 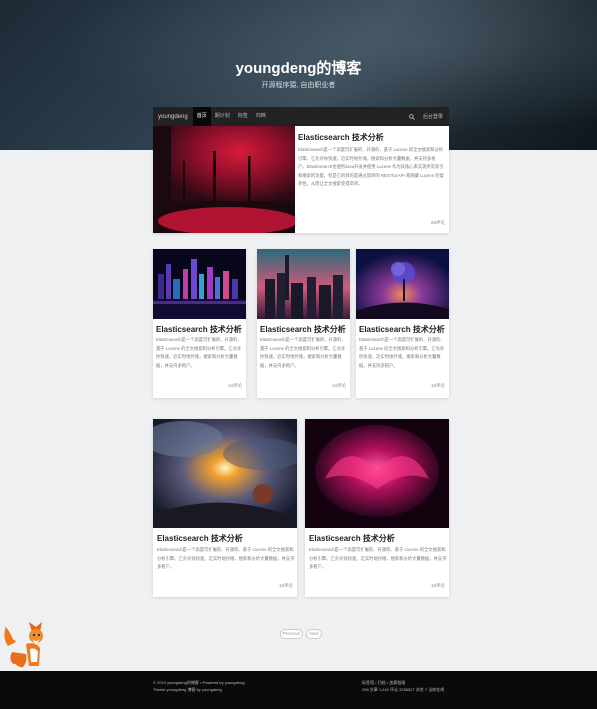 I want to click on site-title: youngdeng的博客, so click(x=298, y=68).